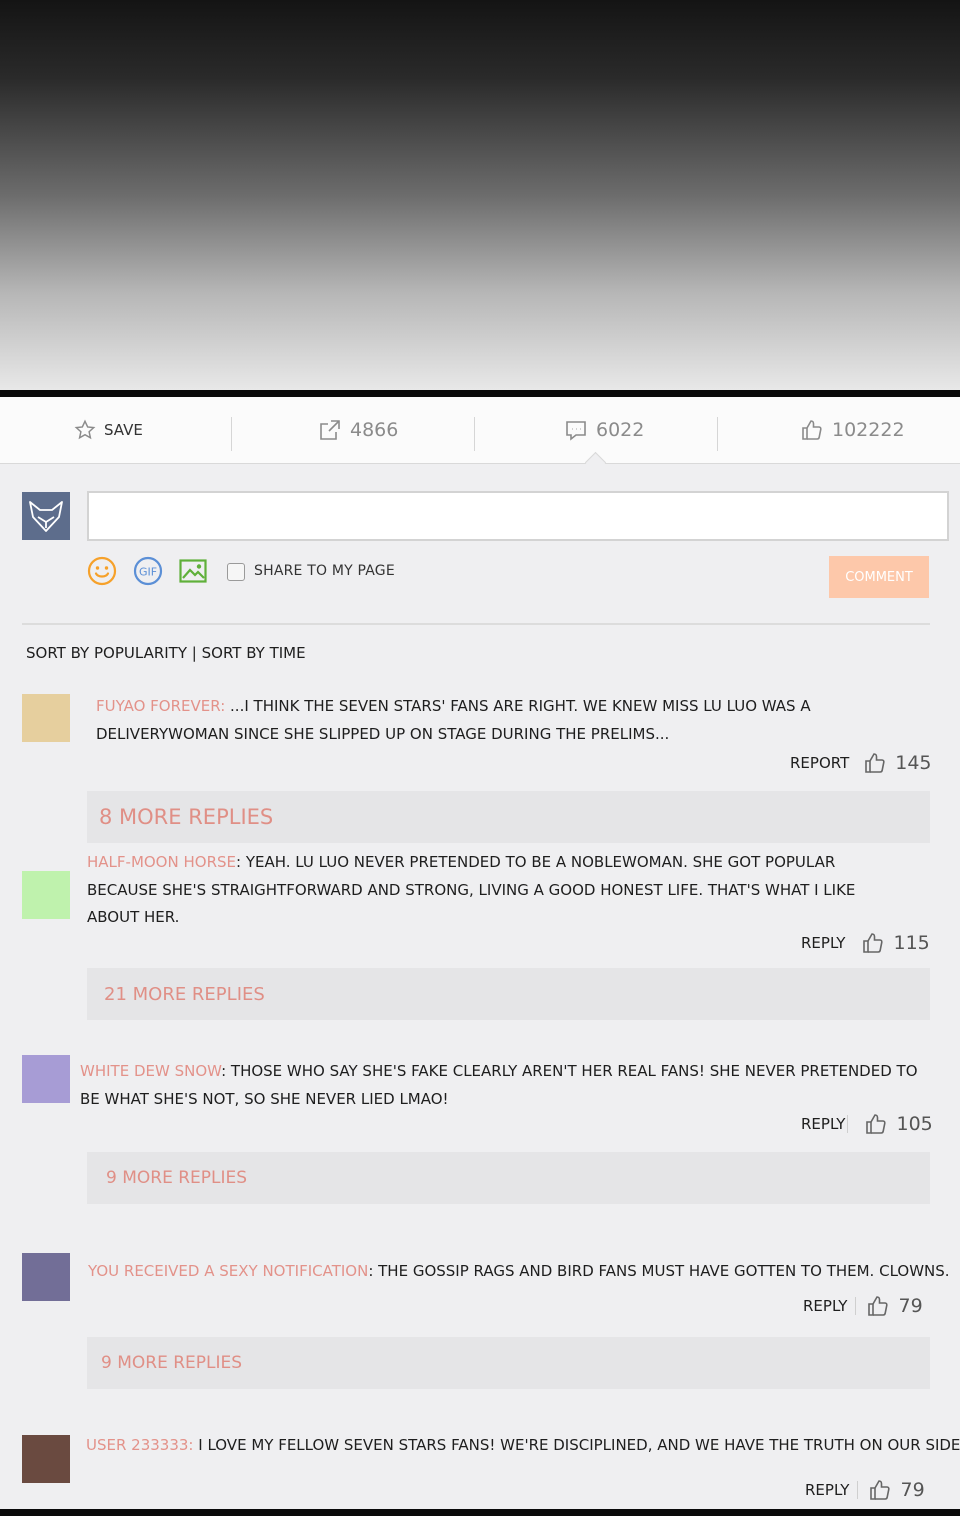 The height and width of the screenshot is (1533, 960). What do you see at coordinates (861, 763) in the screenshot?
I see `comment-meta: REPORT 145` at bounding box center [861, 763].